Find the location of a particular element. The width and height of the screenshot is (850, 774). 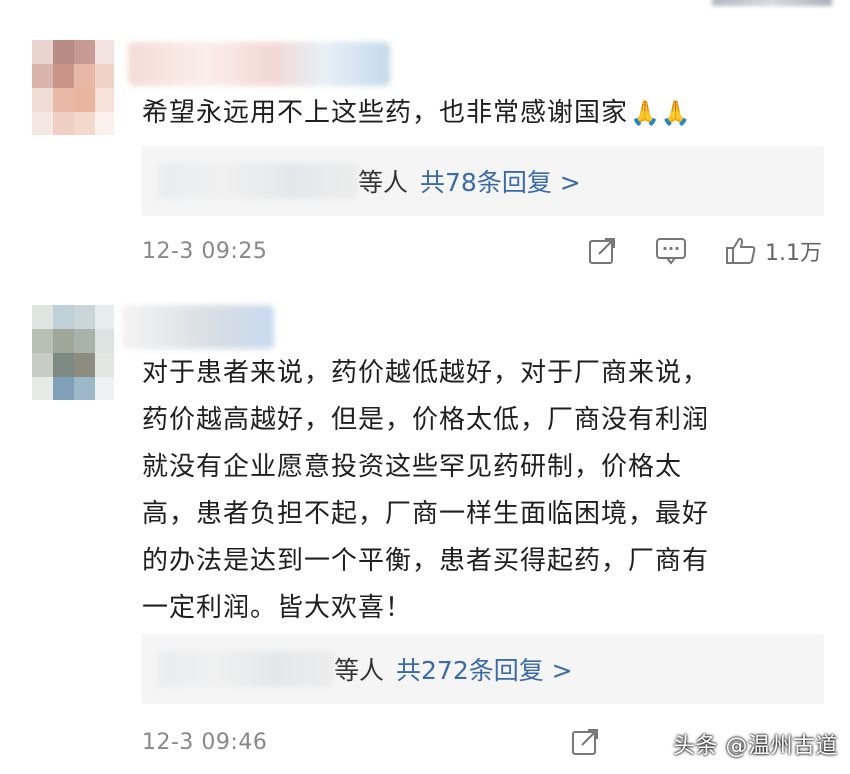

comment-text-line: 药价越高越好，但是，价格太低，厂商没有利润 is located at coordinates (426, 420).